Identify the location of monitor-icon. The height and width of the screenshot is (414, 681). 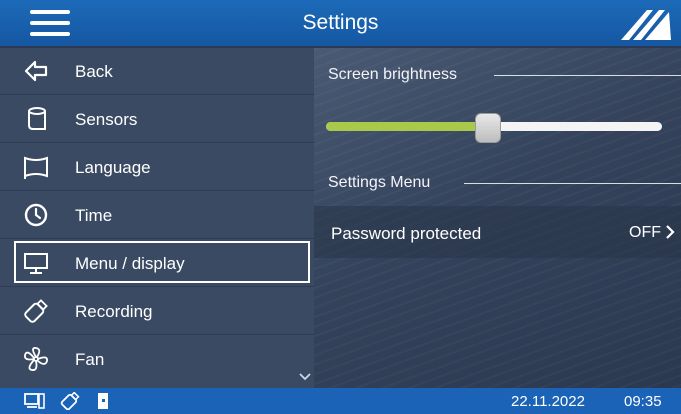
(36, 263).